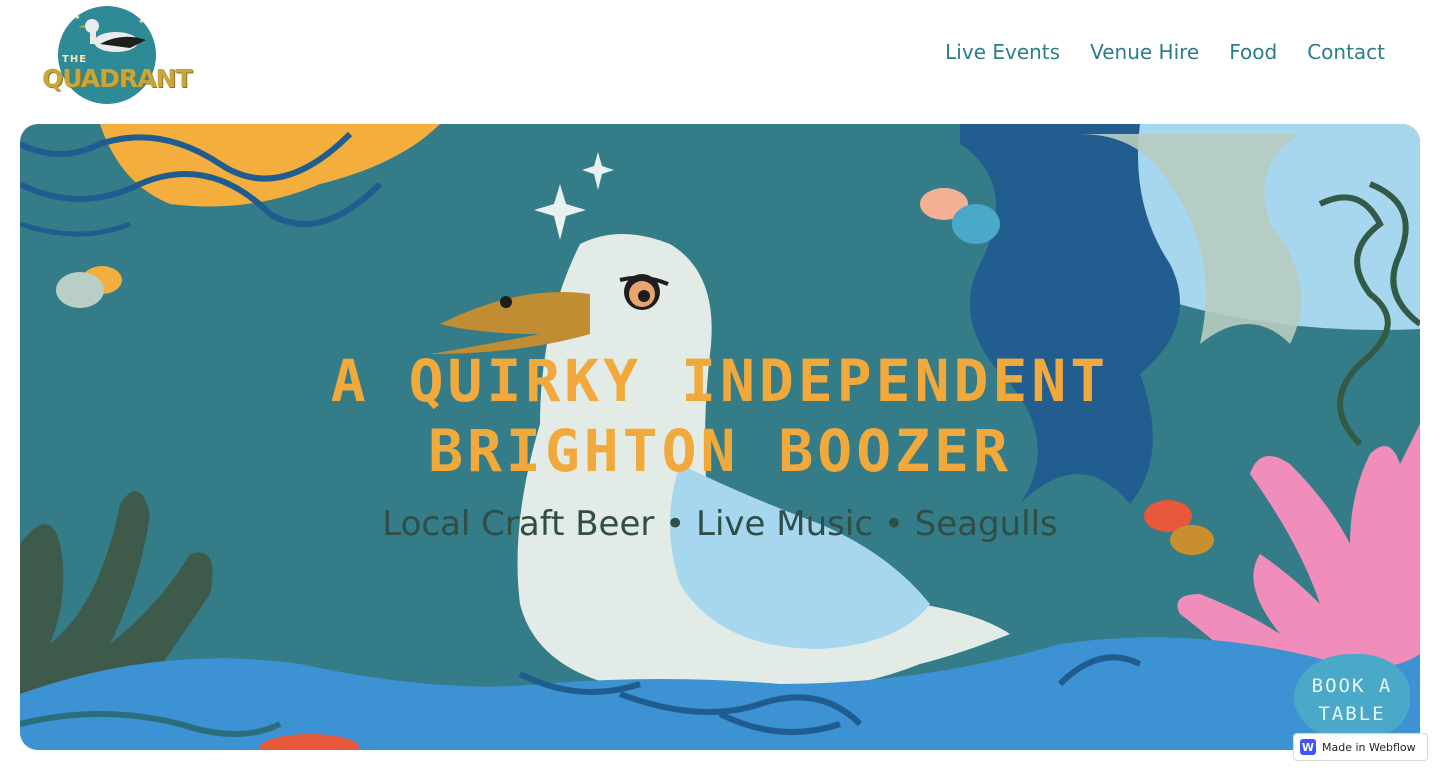  Describe the element at coordinates (1352, 698) in the screenshot. I see `book-table-button: BOOK A TABLE` at that location.